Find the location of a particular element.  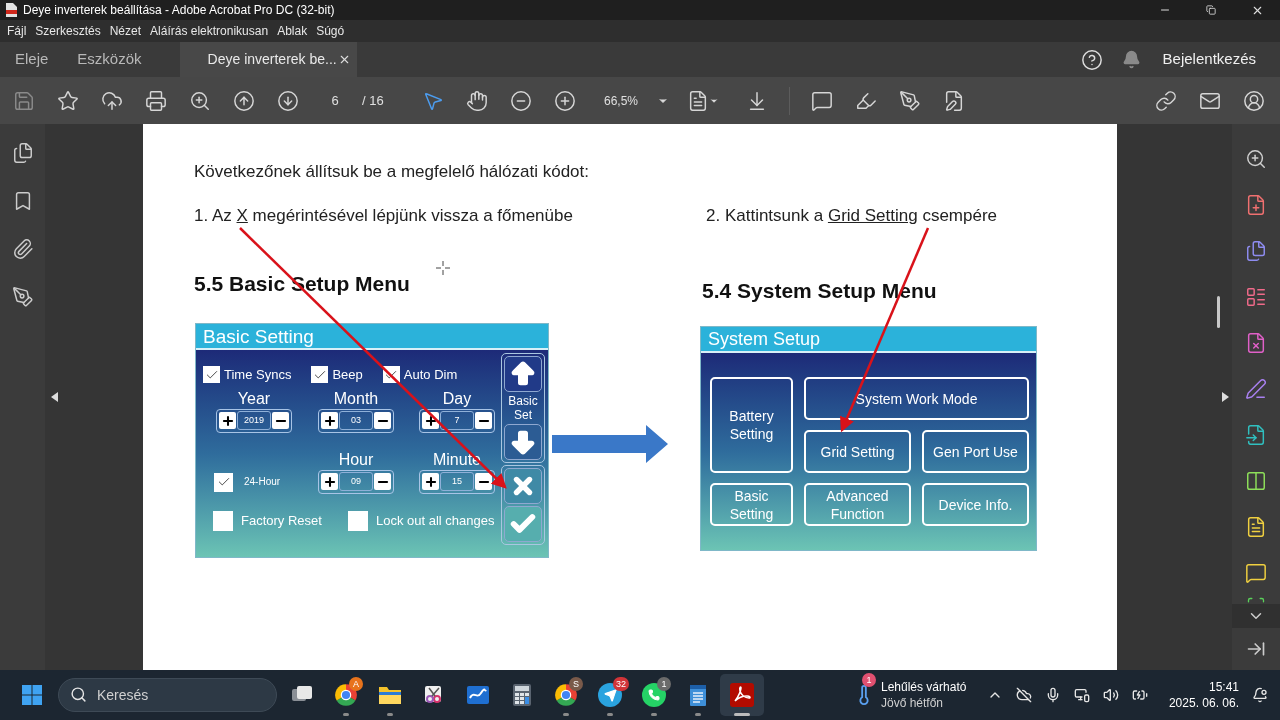

window-title: Deye inverterek beállítása - Adobe Acrobat Pro DC (32-bit) is located at coordinates (179, 10).